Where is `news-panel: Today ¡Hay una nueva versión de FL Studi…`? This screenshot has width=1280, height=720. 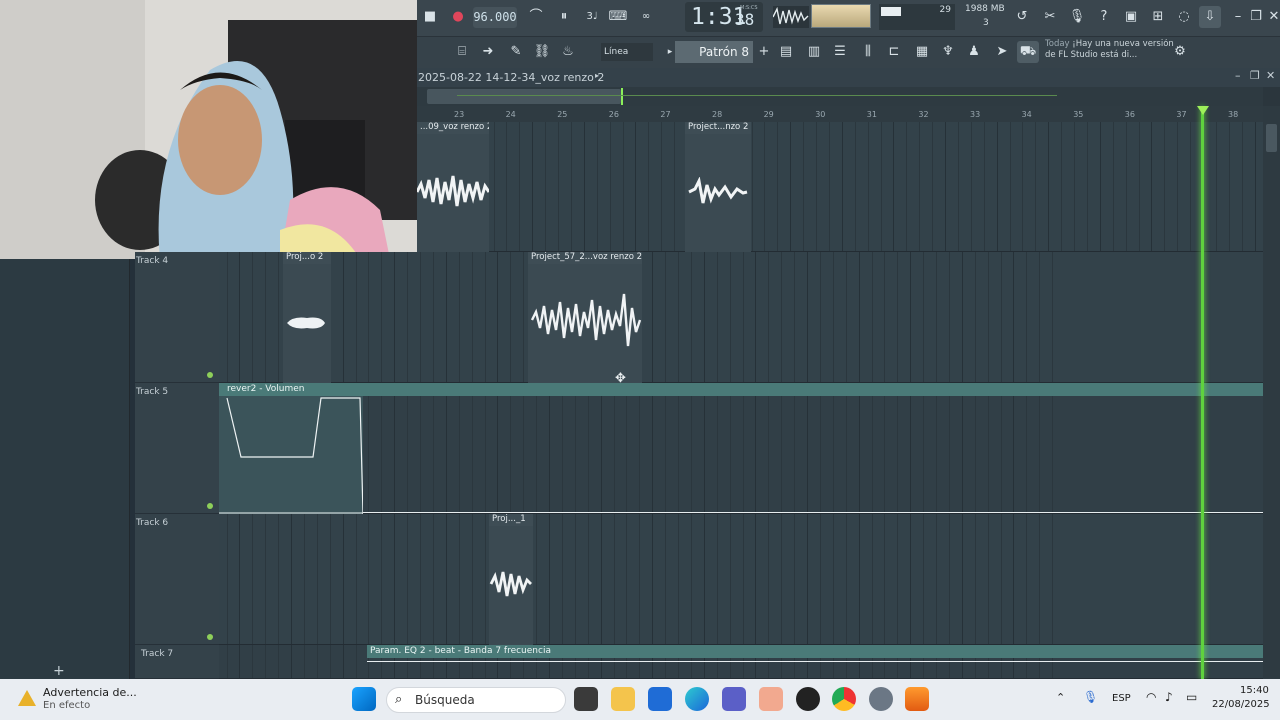
news-panel: Today ¡Hay una nueva versión de FL Studi… is located at coordinates (1111, 52).